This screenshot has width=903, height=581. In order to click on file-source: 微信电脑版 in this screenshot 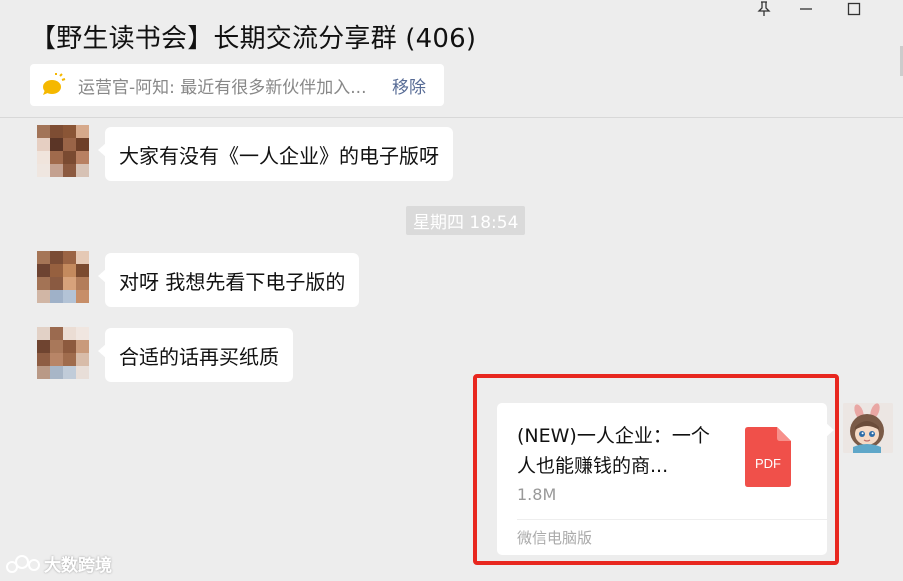, I will do `click(555, 538)`.